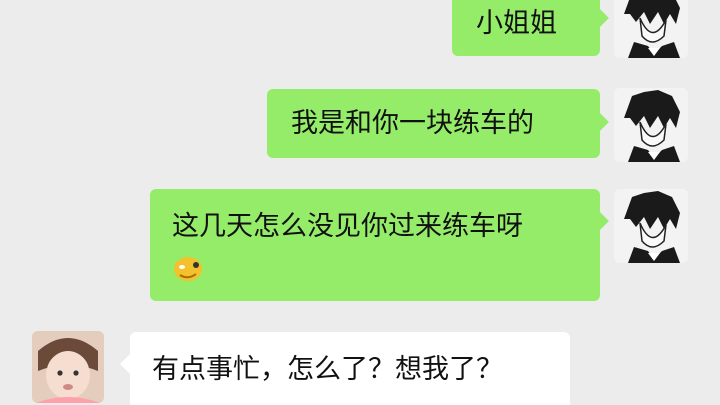 The image size is (720, 405). Describe the element at coordinates (516, 23) in the screenshot. I see `message-text: 小姐姐` at that location.